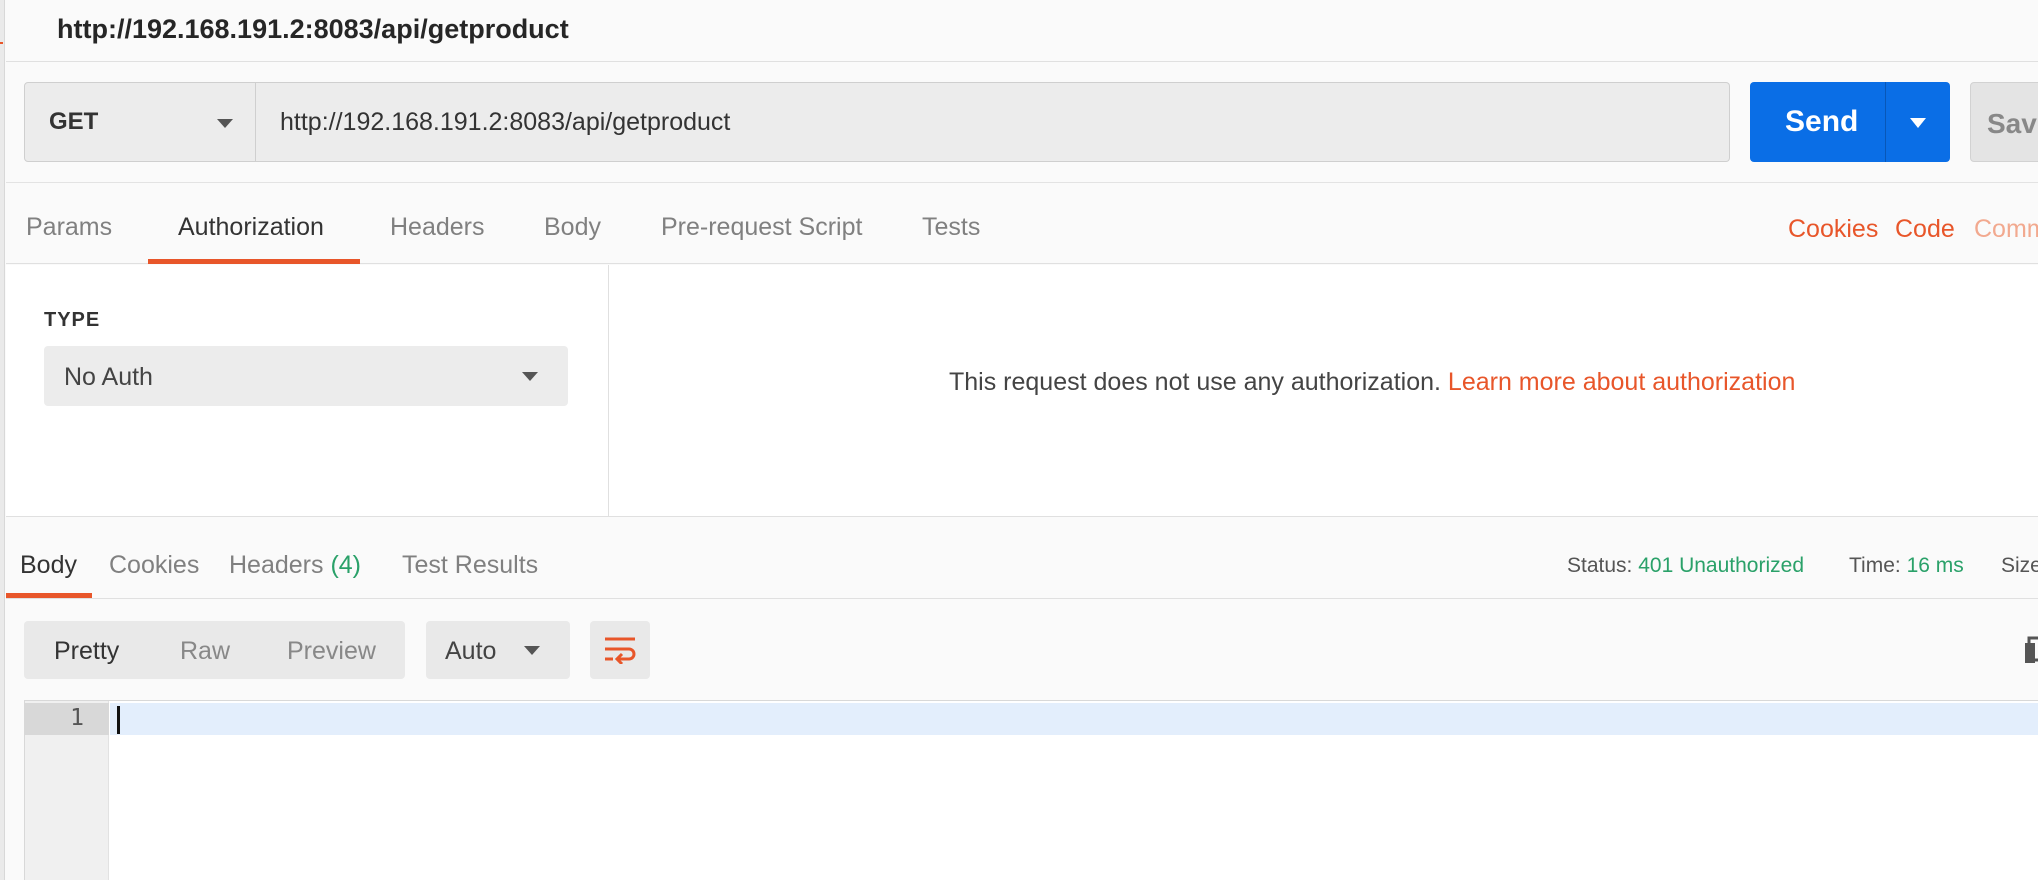 This screenshot has height=880, width=2038. What do you see at coordinates (313, 29) in the screenshot?
I see `request-title: http://192.168.191.2:8083/api/getproduct` at bounding box center [313, 29].